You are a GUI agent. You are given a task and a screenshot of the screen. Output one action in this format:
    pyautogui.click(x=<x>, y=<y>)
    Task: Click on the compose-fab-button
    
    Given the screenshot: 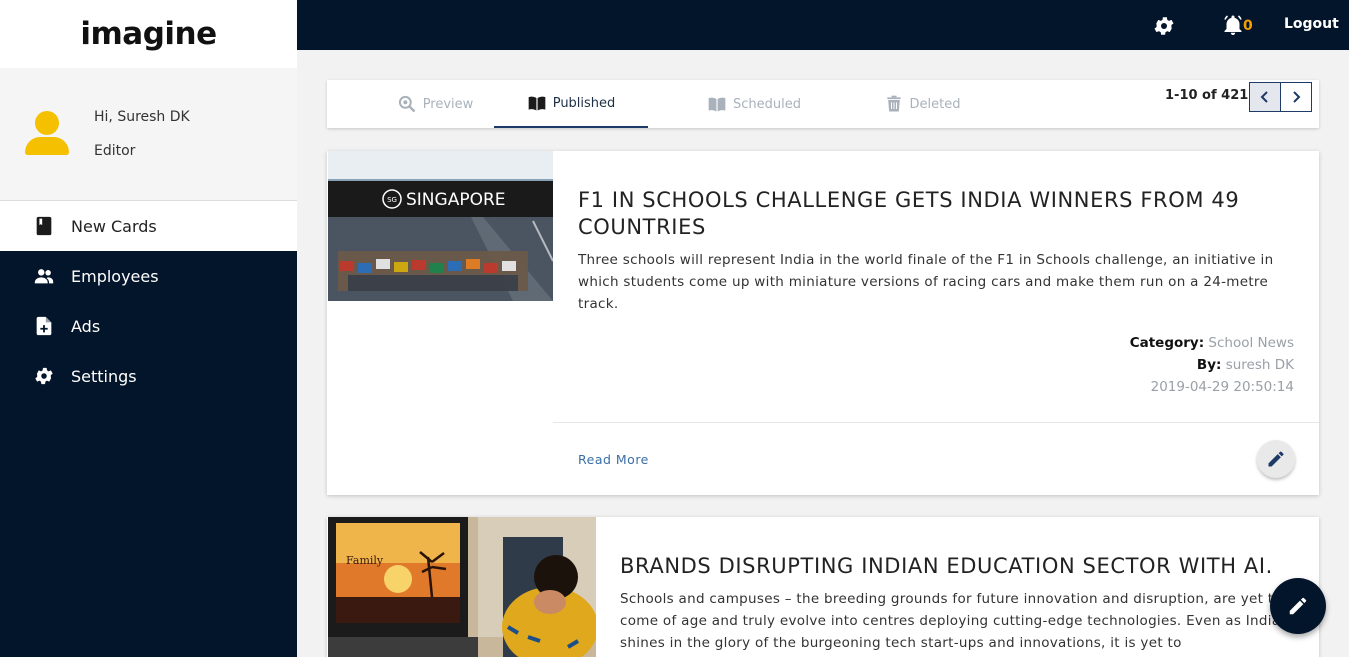 What is the action you would take?
    pyautogui.click(x=1298, y=606)
    